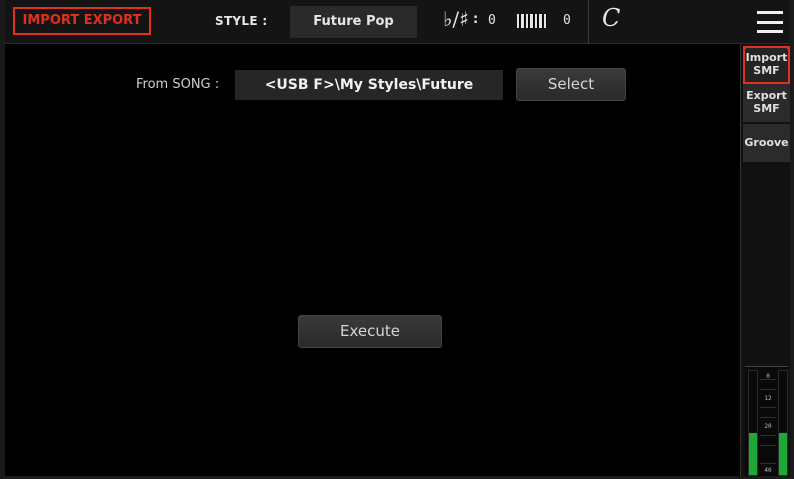 This screenshot has width=794, height=479. Describe the element at coordinates (768, 426) in the screenshot. I see `meter-tick: 20` at that location.